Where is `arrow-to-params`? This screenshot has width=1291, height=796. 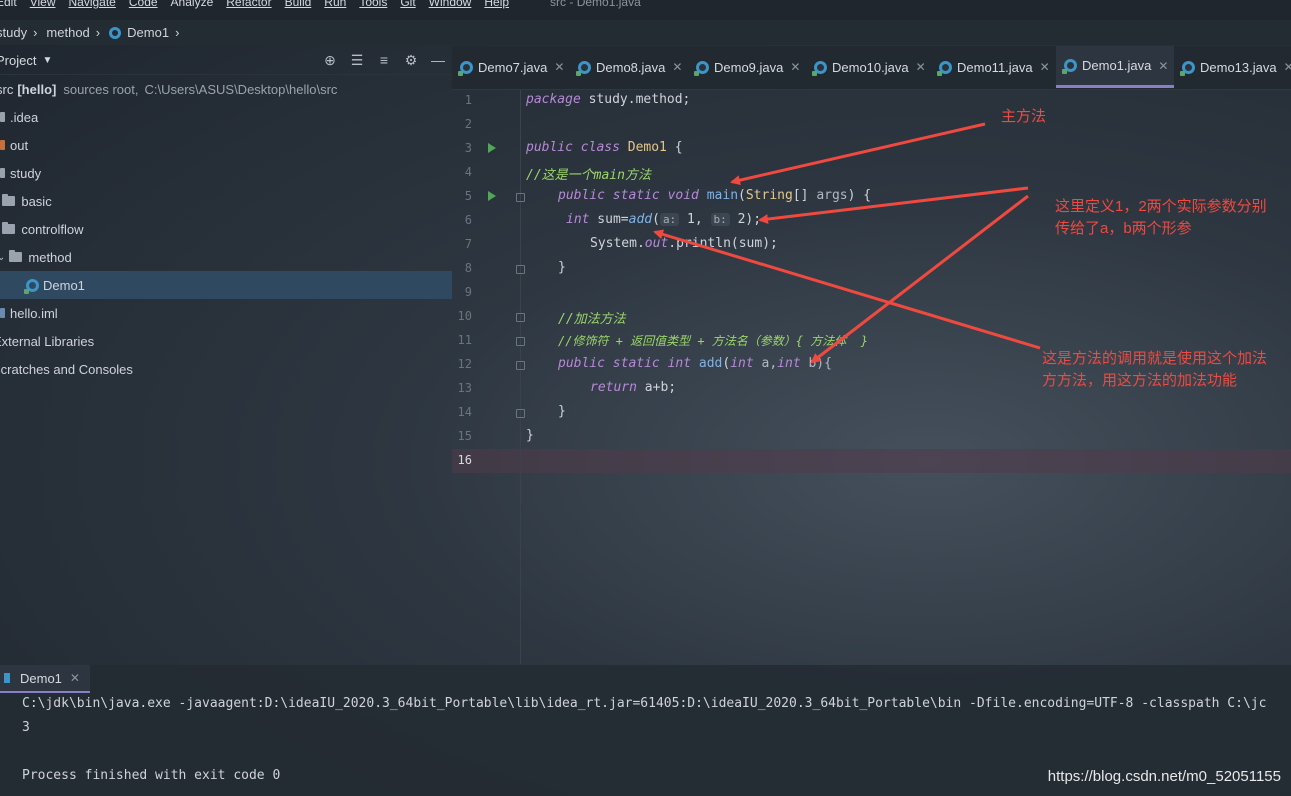 arrow-to-params is located at coordinates (919, 279).